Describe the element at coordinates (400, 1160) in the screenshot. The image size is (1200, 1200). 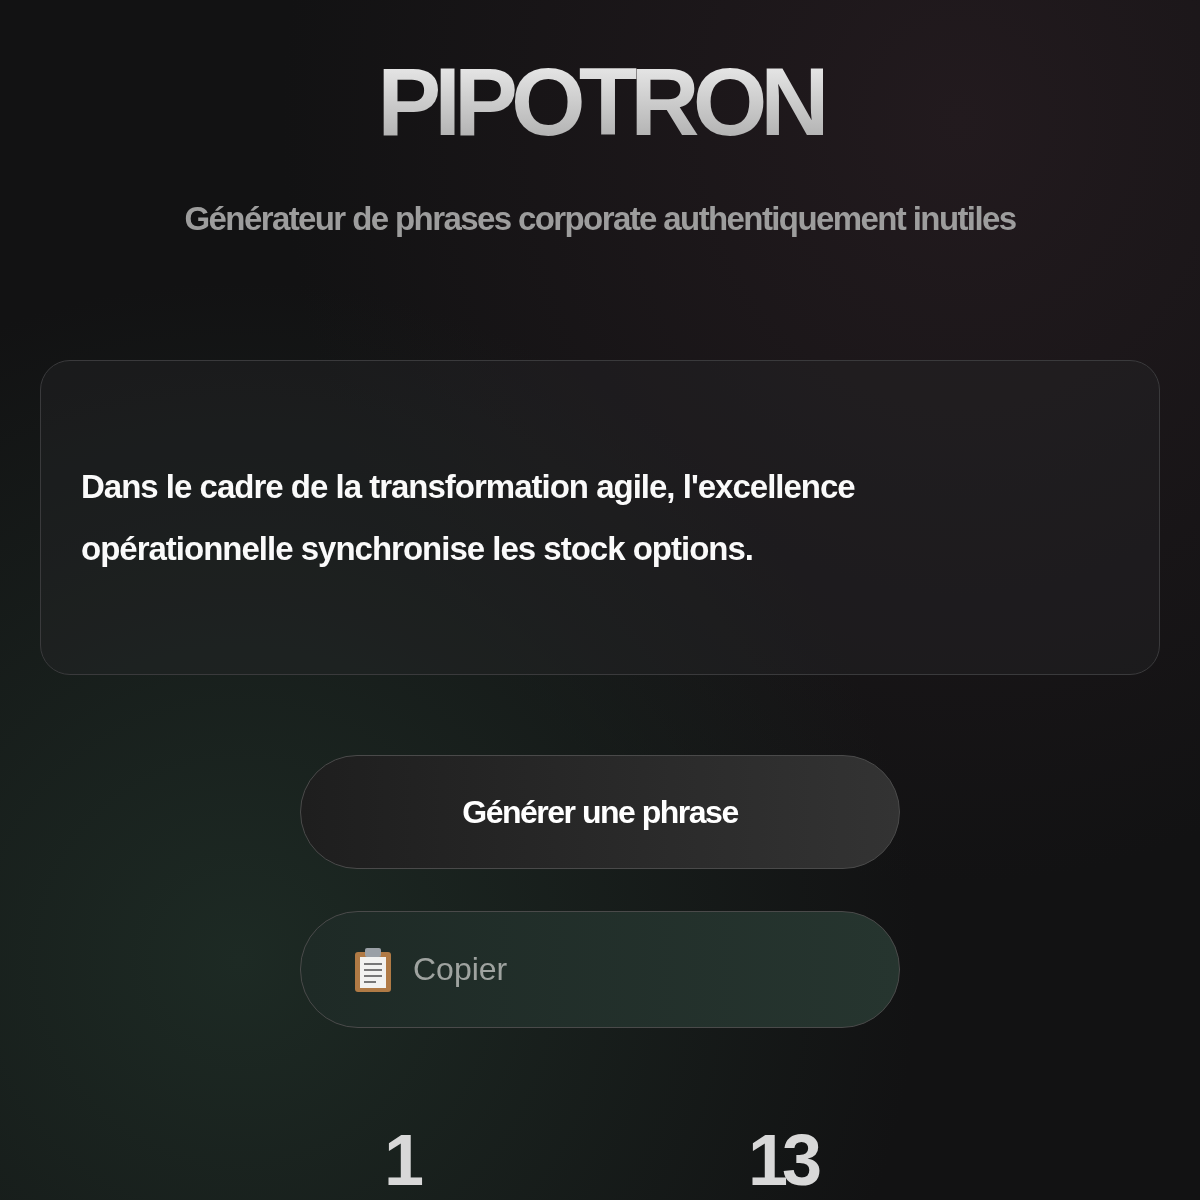
I see `stat-value: 1` at that location.